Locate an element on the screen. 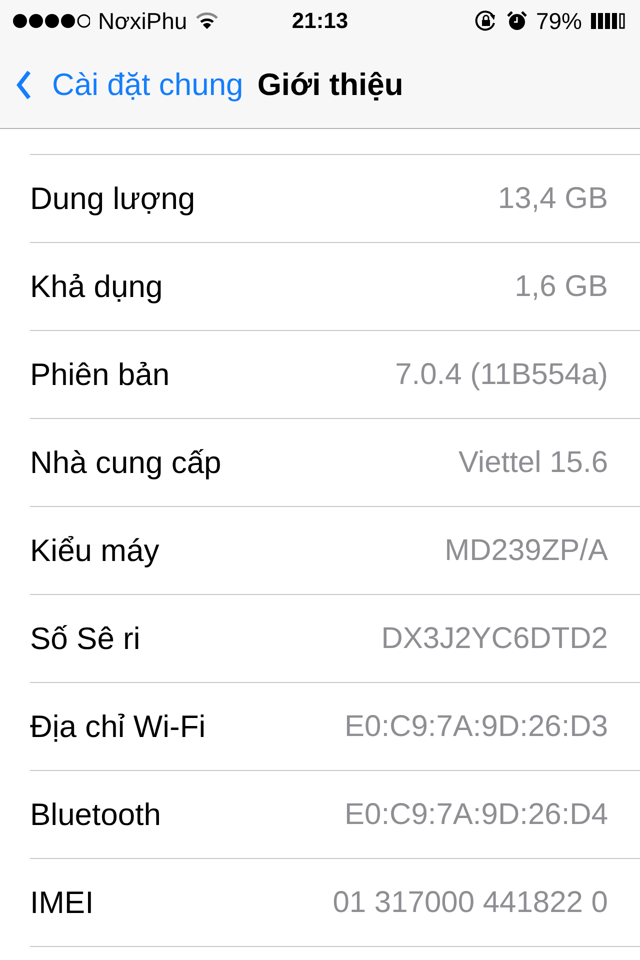 This screenshot has height=960, width=640. row-label: Bluetooth is located at coordinates (95, 814).